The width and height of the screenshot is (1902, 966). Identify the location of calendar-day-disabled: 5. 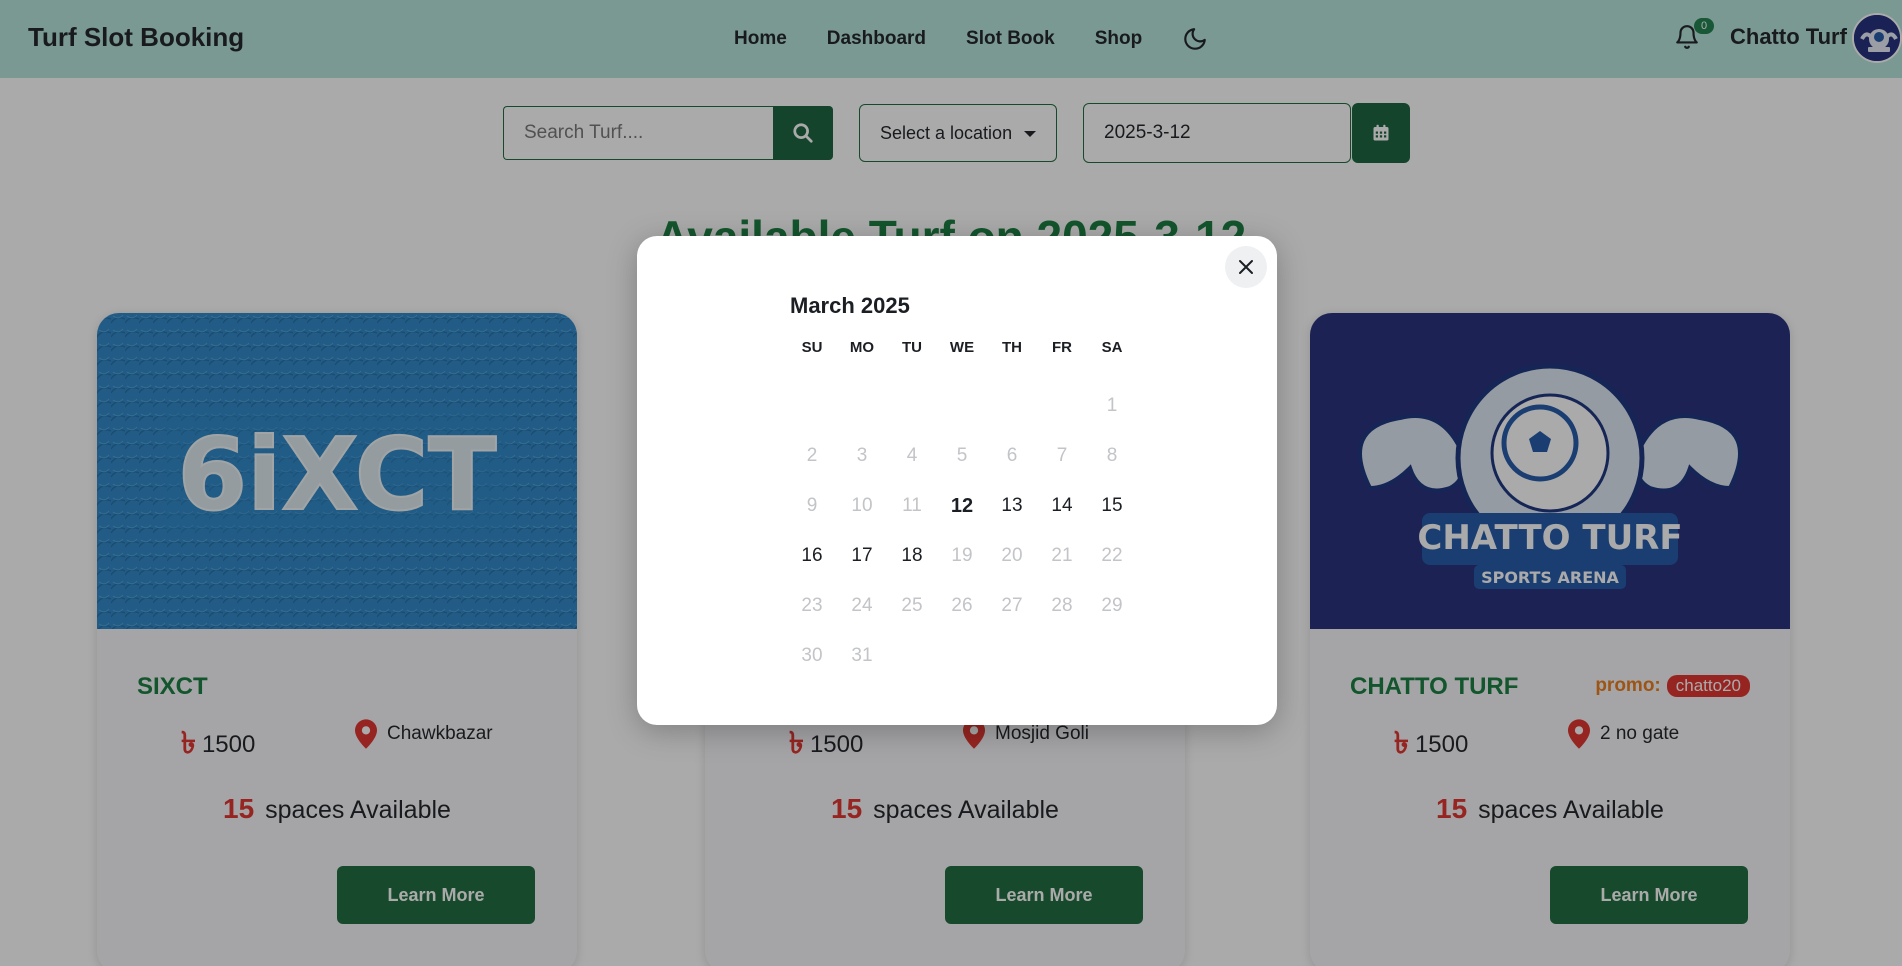
(962, 455).